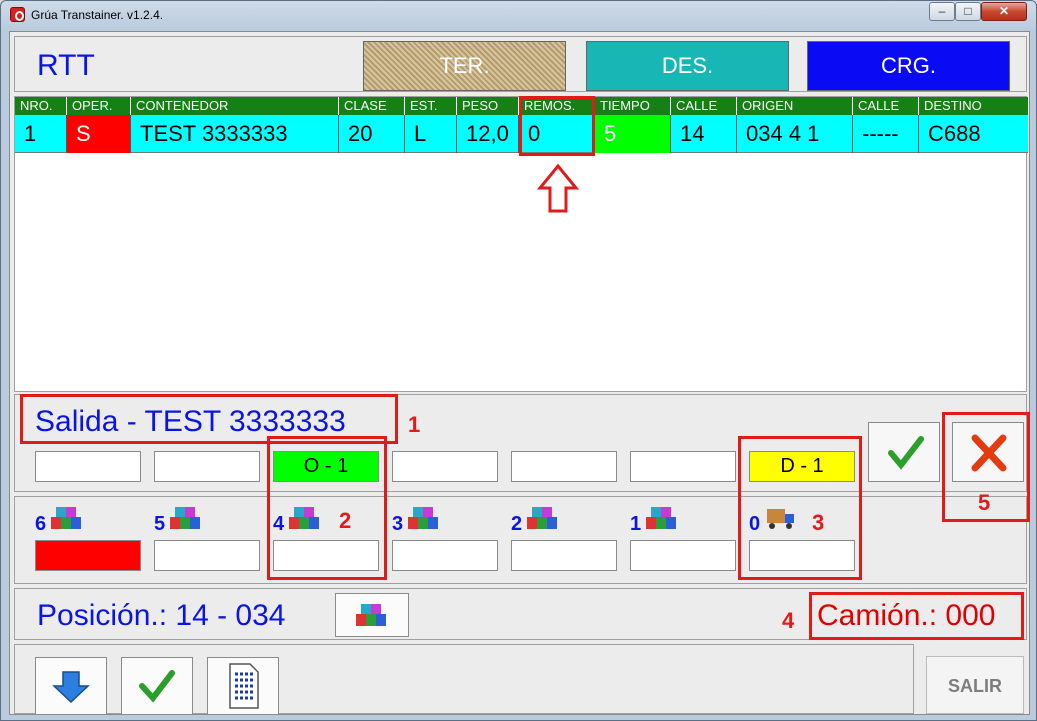  I want to click on cell-origen: 034 4 1, so click(795, 134).